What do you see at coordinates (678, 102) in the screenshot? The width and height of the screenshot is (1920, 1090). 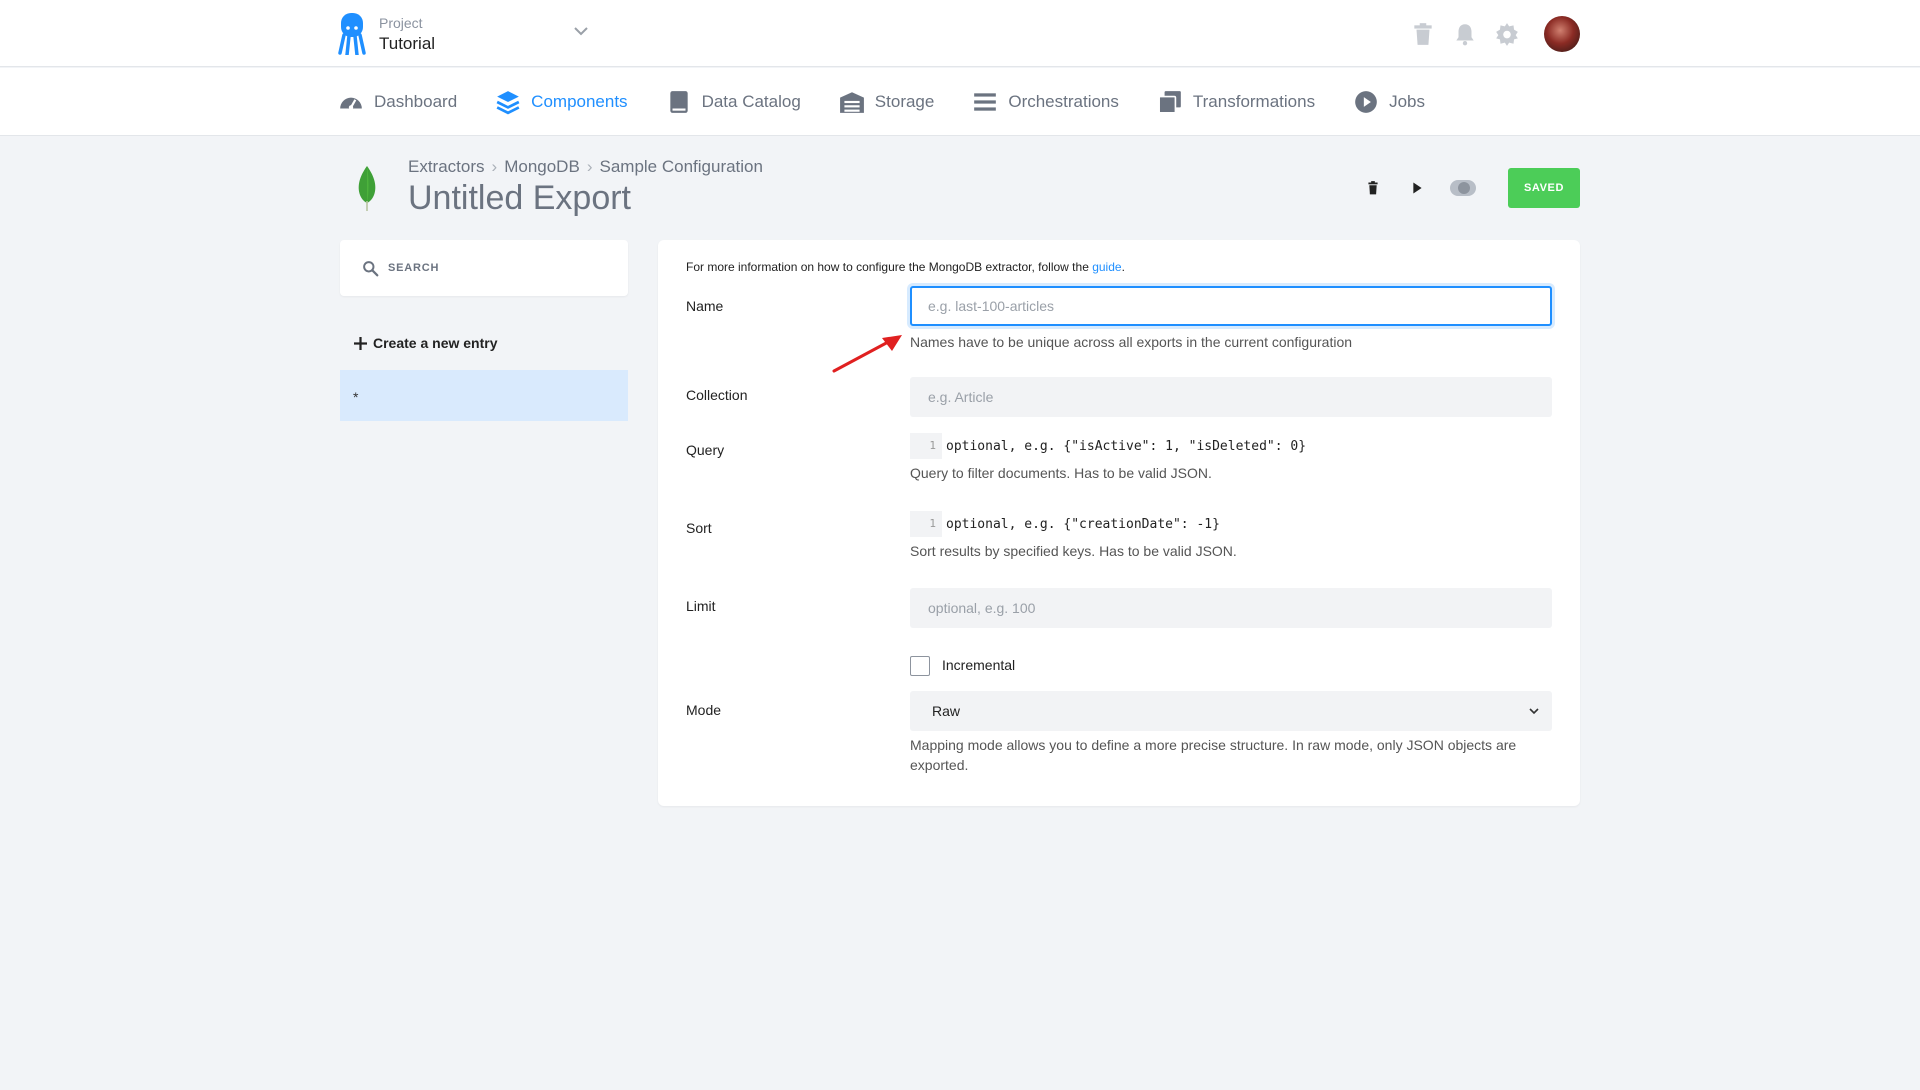 I see `book-icon` at bounding box center [678, 102].